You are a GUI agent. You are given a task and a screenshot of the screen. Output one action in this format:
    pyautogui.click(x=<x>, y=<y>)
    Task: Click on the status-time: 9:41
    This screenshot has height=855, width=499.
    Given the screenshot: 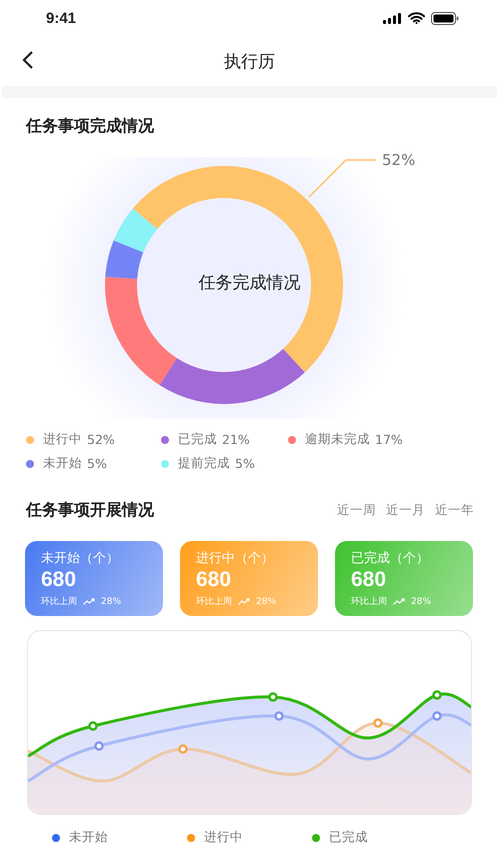 What is the action you would take?
    pyautogui.click(x=61, y=18)
    